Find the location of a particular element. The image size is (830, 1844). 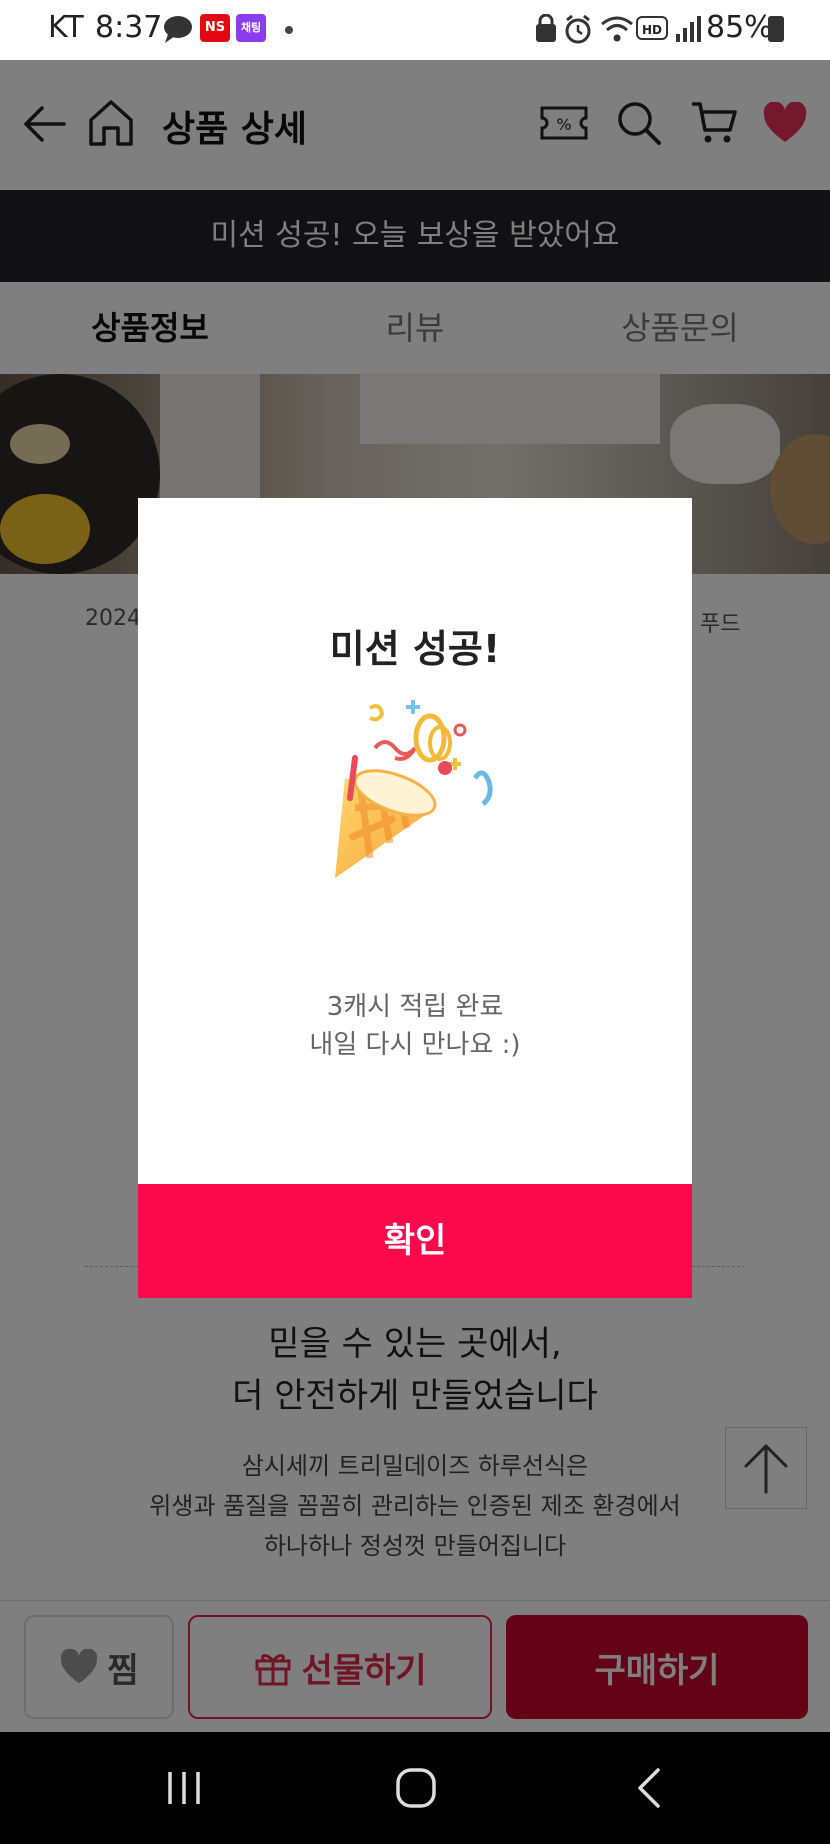

notification-dot-icon is located at coordinates (289, 30).